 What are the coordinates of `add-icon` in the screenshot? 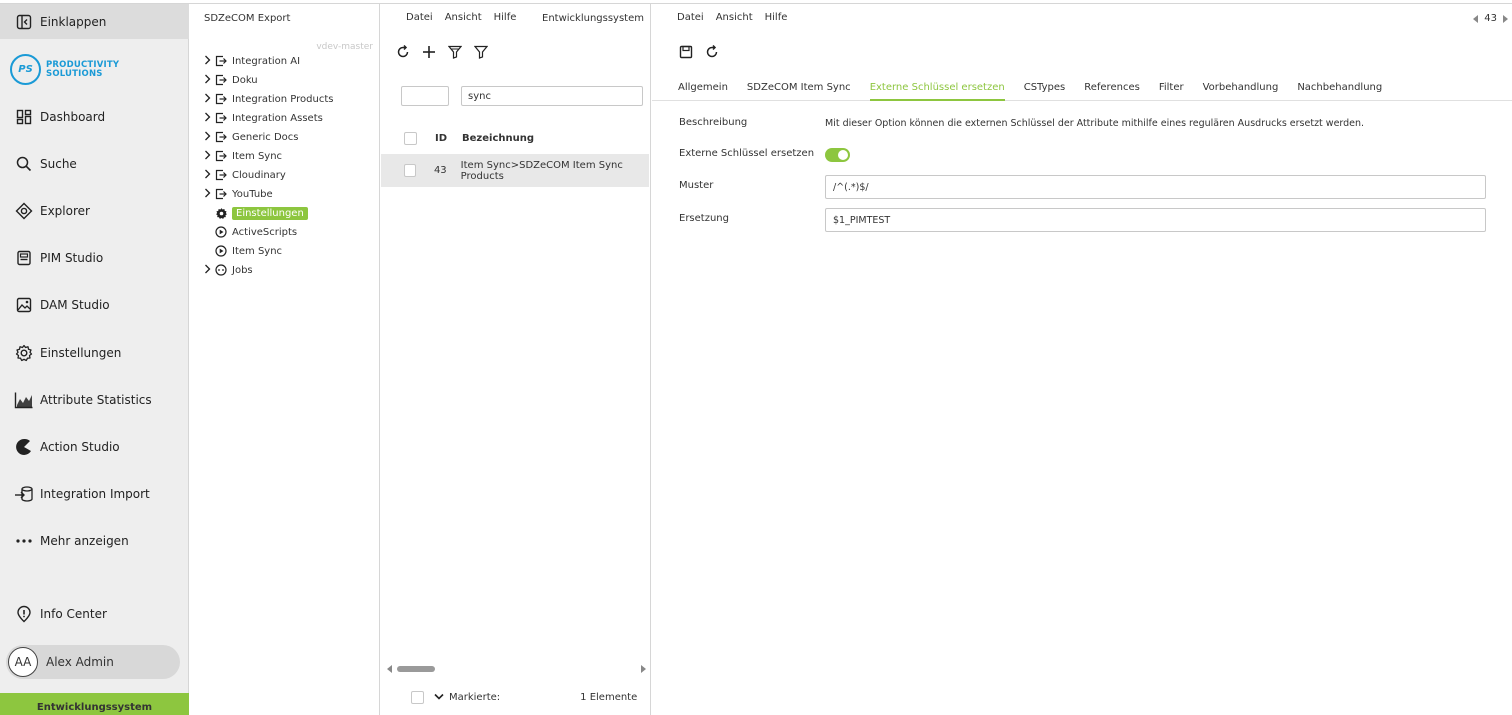 It's located at (429, 52).